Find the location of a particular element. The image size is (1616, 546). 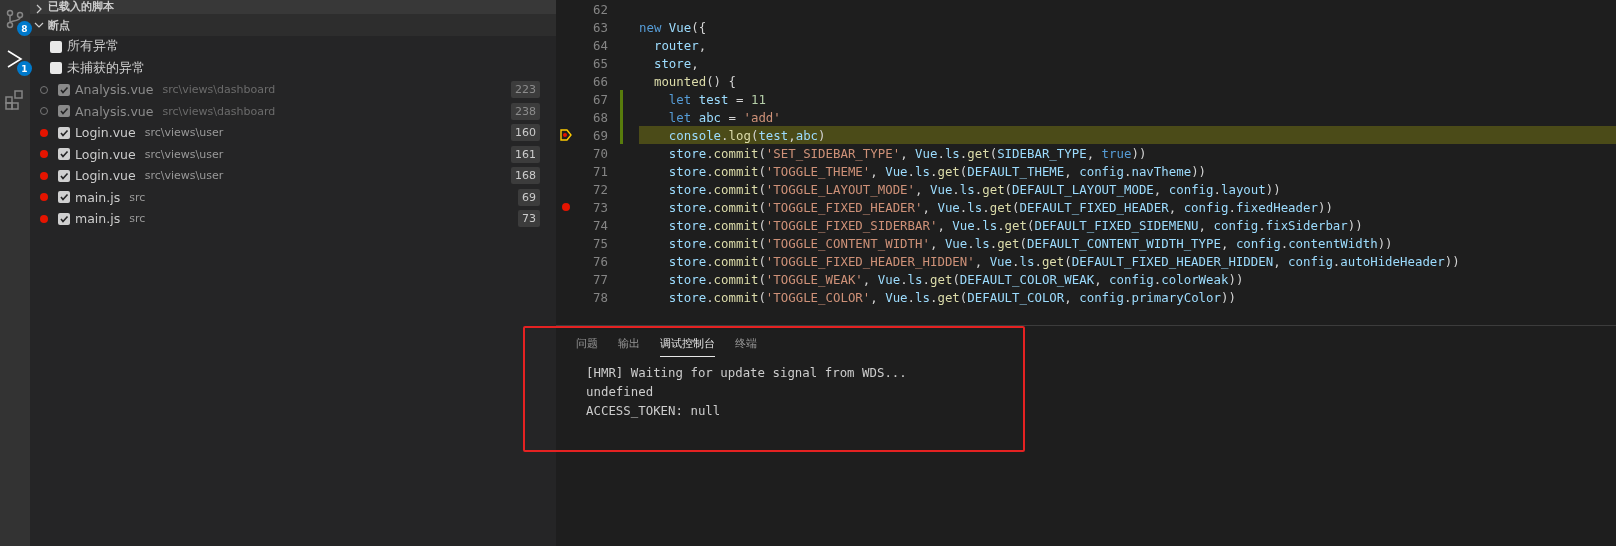

line-number: 67 is located at coordinates (600, 99).